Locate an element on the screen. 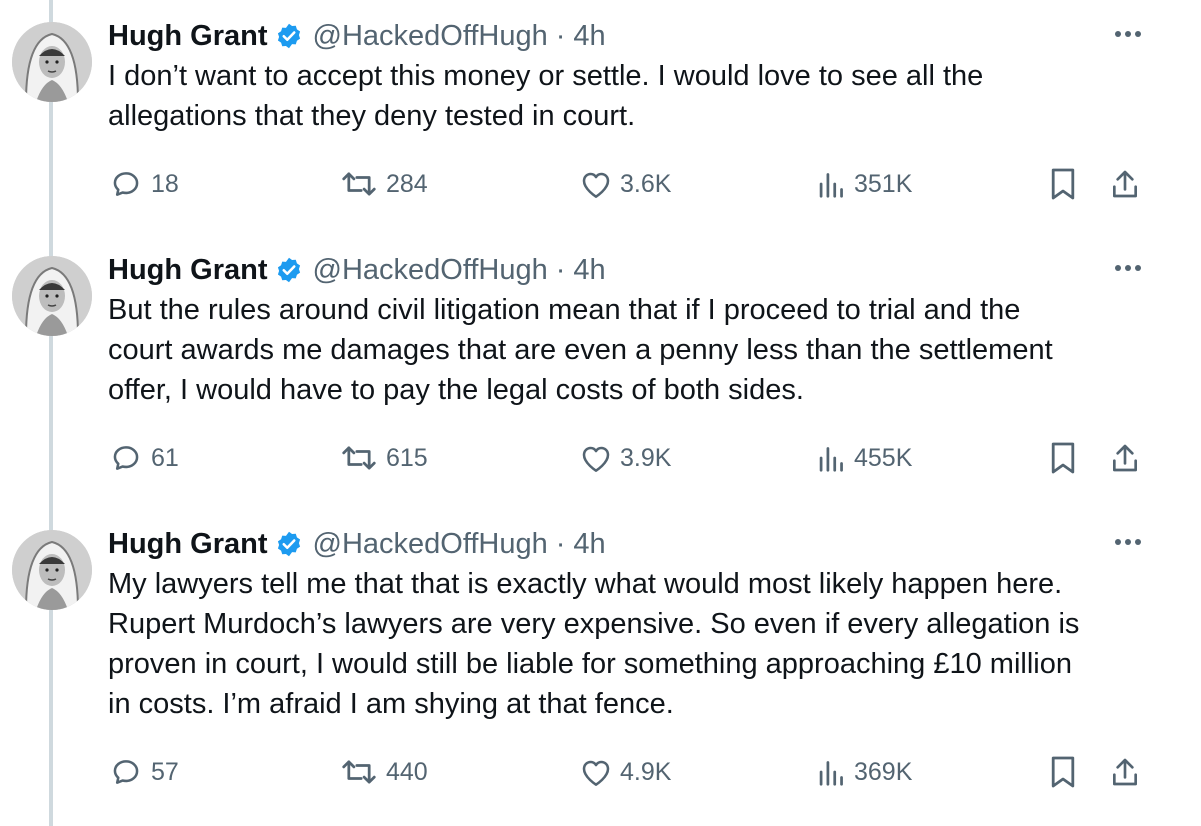  views-button: 369K is located at coordinates (865, 772).